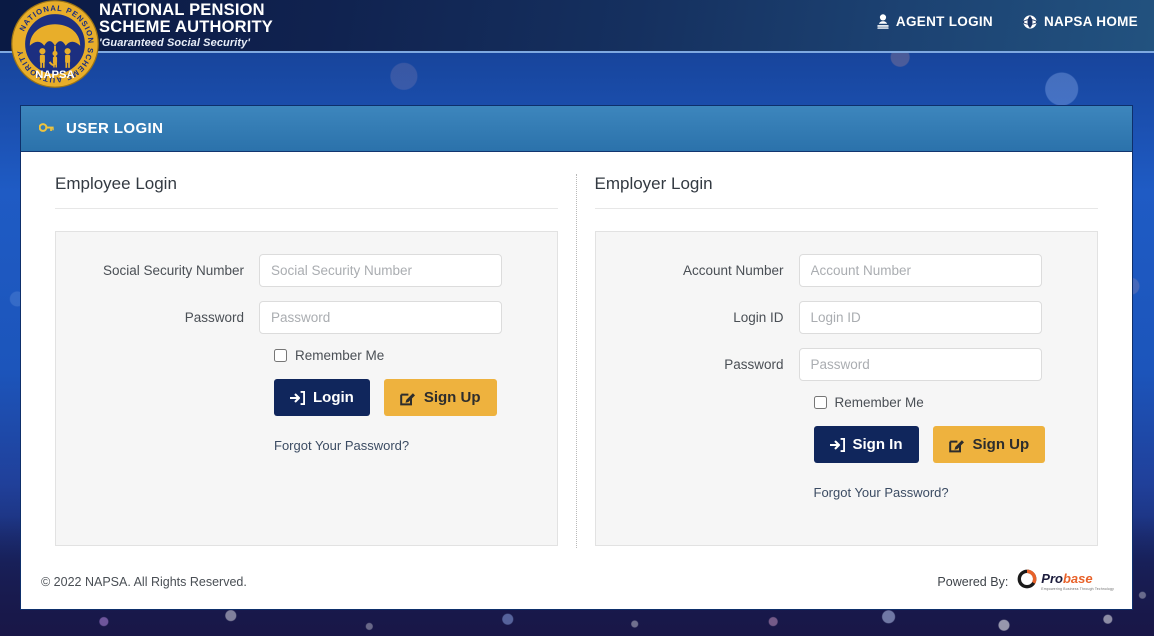 The height and width of the screenshot is (636, 1154). I want to click on probase-name-part2: base, so click(1077, 579).